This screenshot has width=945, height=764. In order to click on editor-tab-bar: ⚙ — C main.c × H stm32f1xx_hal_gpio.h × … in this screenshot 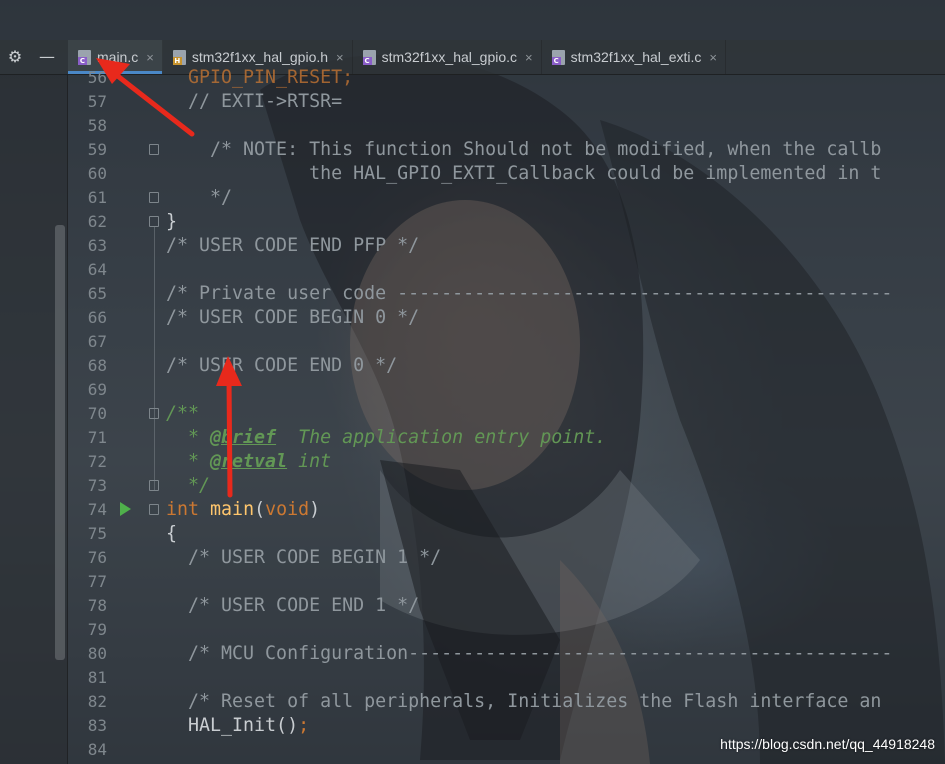, I will do `click(472, 57)`.